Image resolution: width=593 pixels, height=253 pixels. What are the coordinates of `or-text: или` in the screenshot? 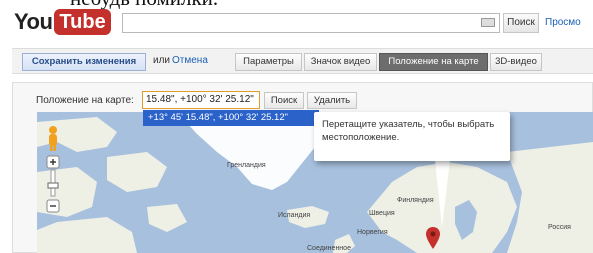 It's located at (162, 60).